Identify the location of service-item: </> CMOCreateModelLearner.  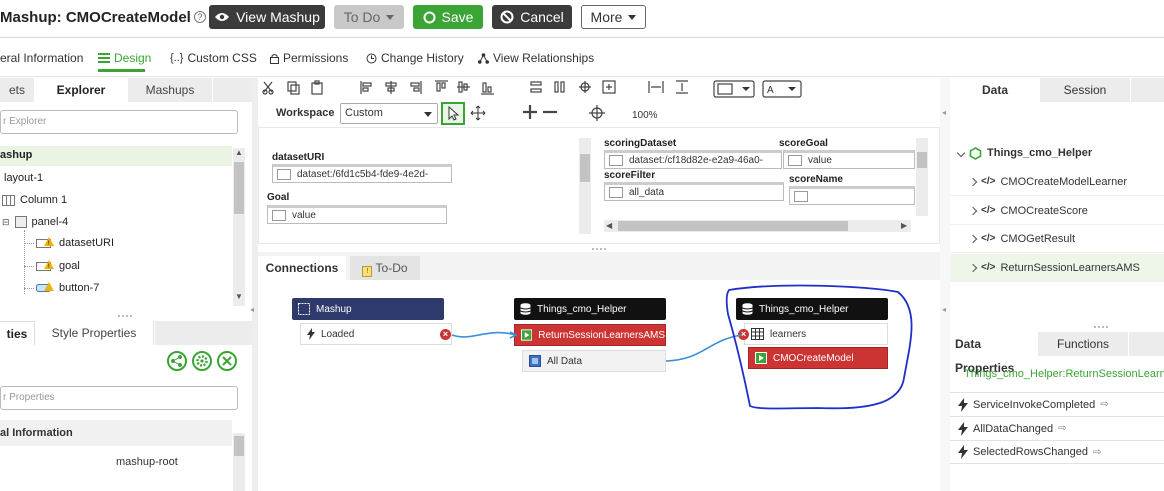
(1057, 182).